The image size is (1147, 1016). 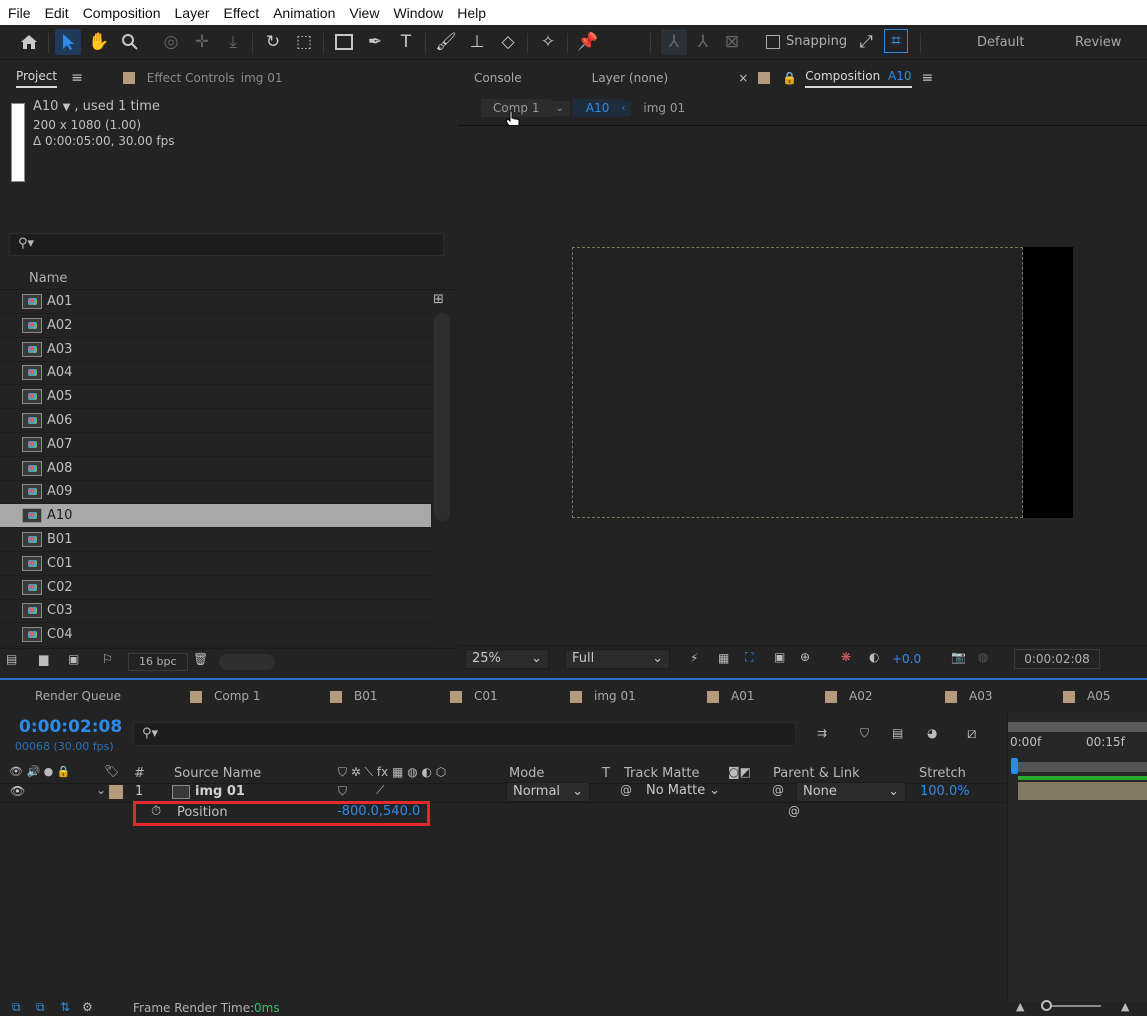 What do you see at coordinates (749, 657) in the screenshot?
I see `mask-visibility-icon: ⛶` at bounding box center [749, 657].